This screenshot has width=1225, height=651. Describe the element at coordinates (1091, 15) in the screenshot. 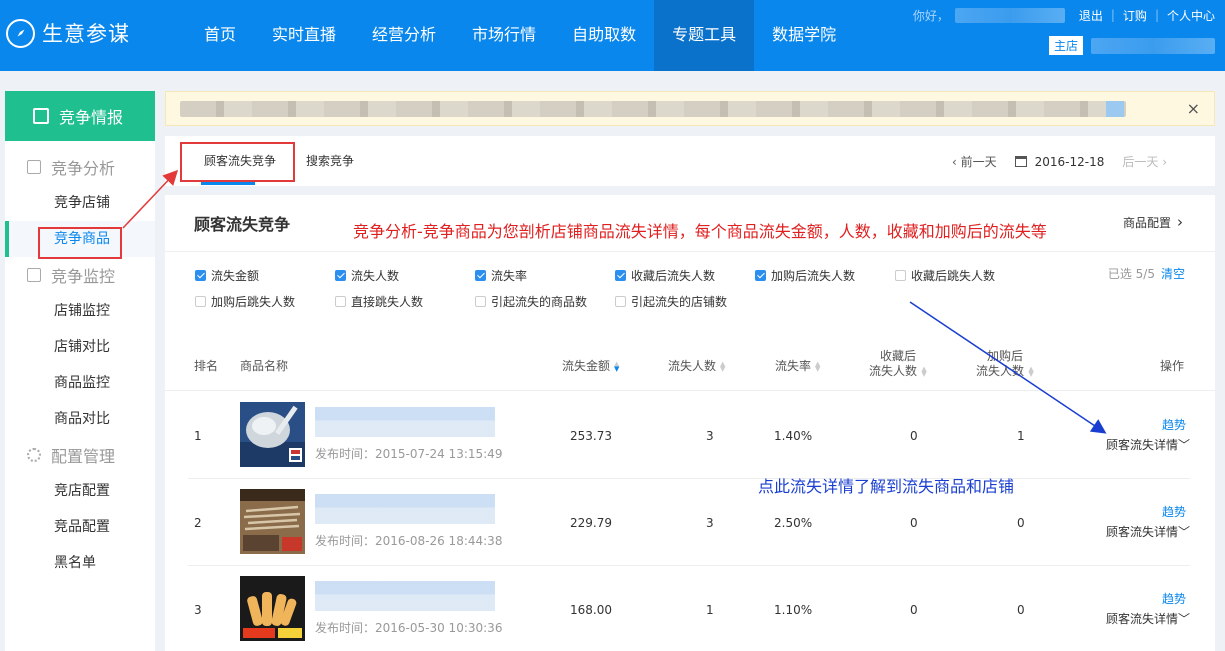

I see `logout-link: 退出` at that location.